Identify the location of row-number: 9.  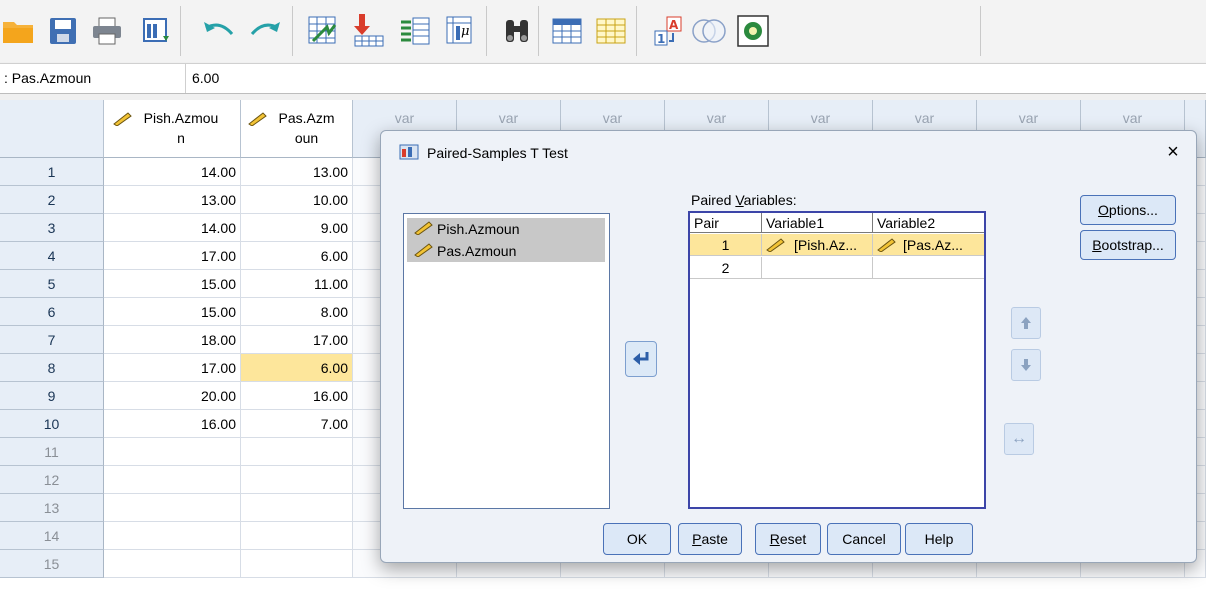
(52, 396).